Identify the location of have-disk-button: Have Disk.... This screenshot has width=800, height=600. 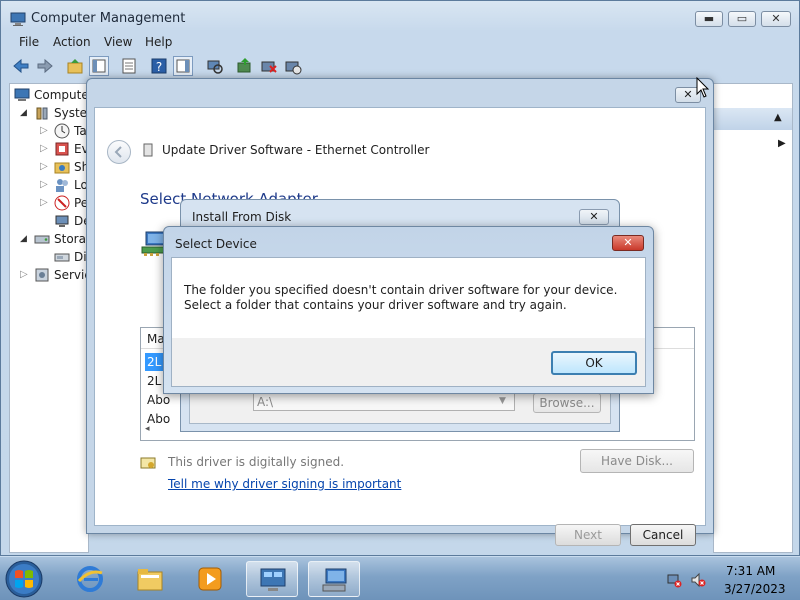
(637, 461).